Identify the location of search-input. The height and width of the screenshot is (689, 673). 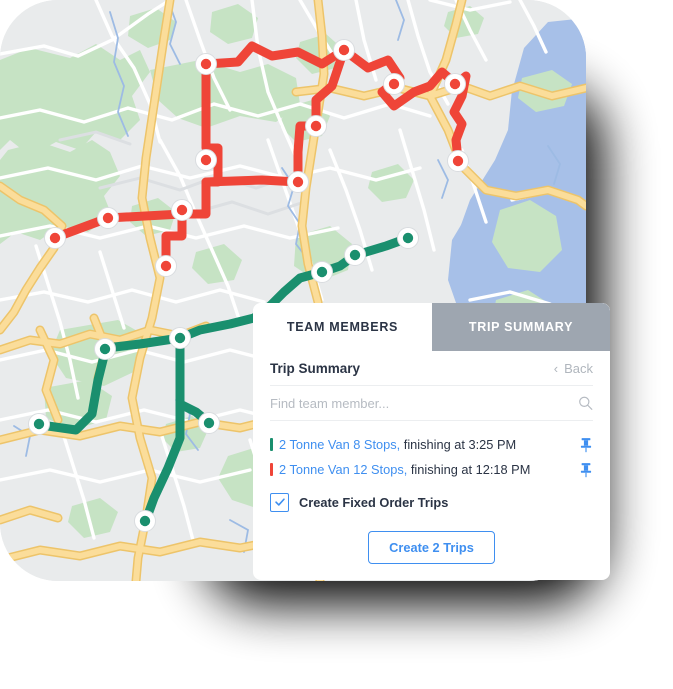
(431, 403).